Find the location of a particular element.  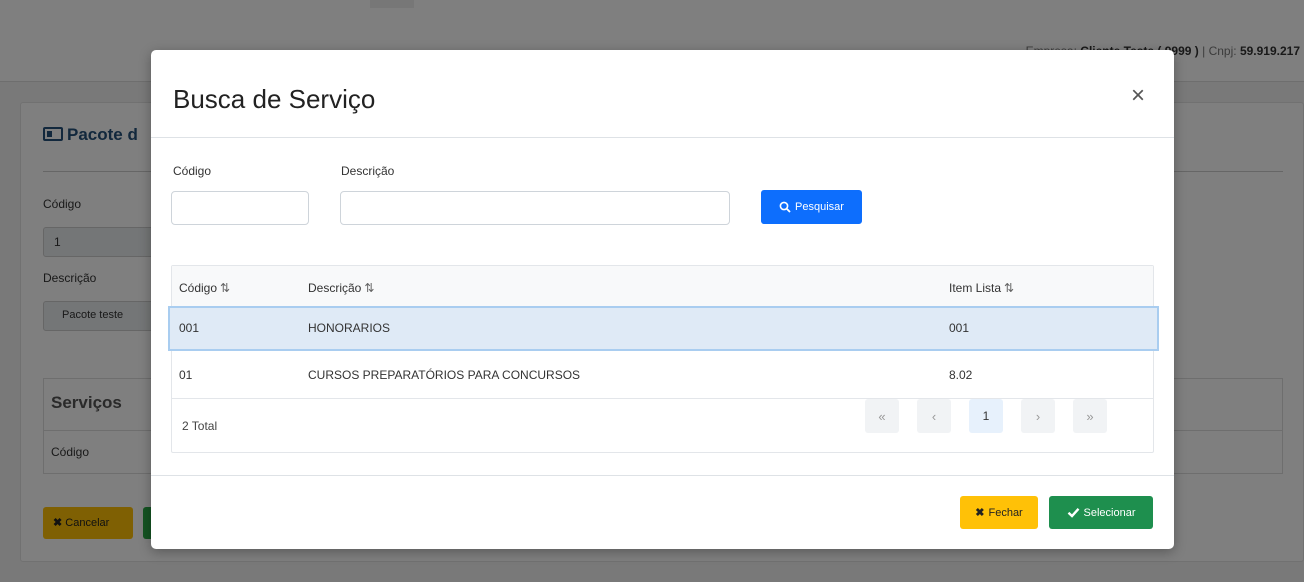

total-count: 2 Total is located at coordinates (200, 426).